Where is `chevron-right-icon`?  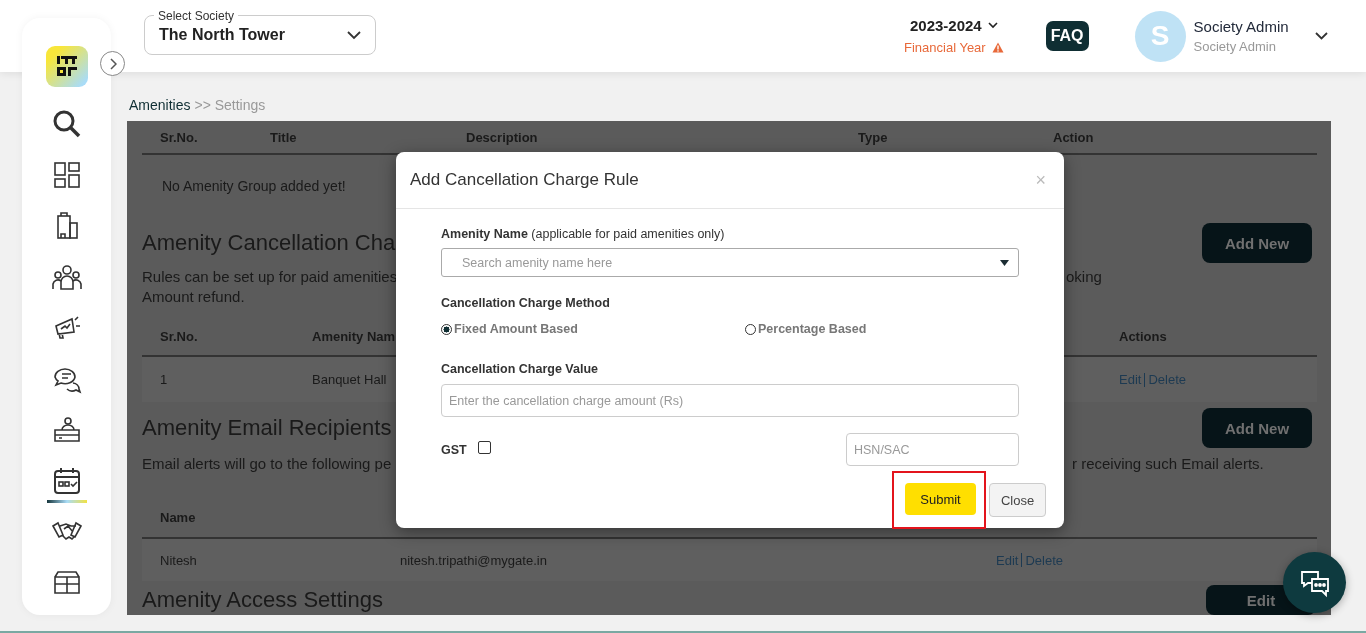
chevron-right-icon is located at coordinates (112, 63).